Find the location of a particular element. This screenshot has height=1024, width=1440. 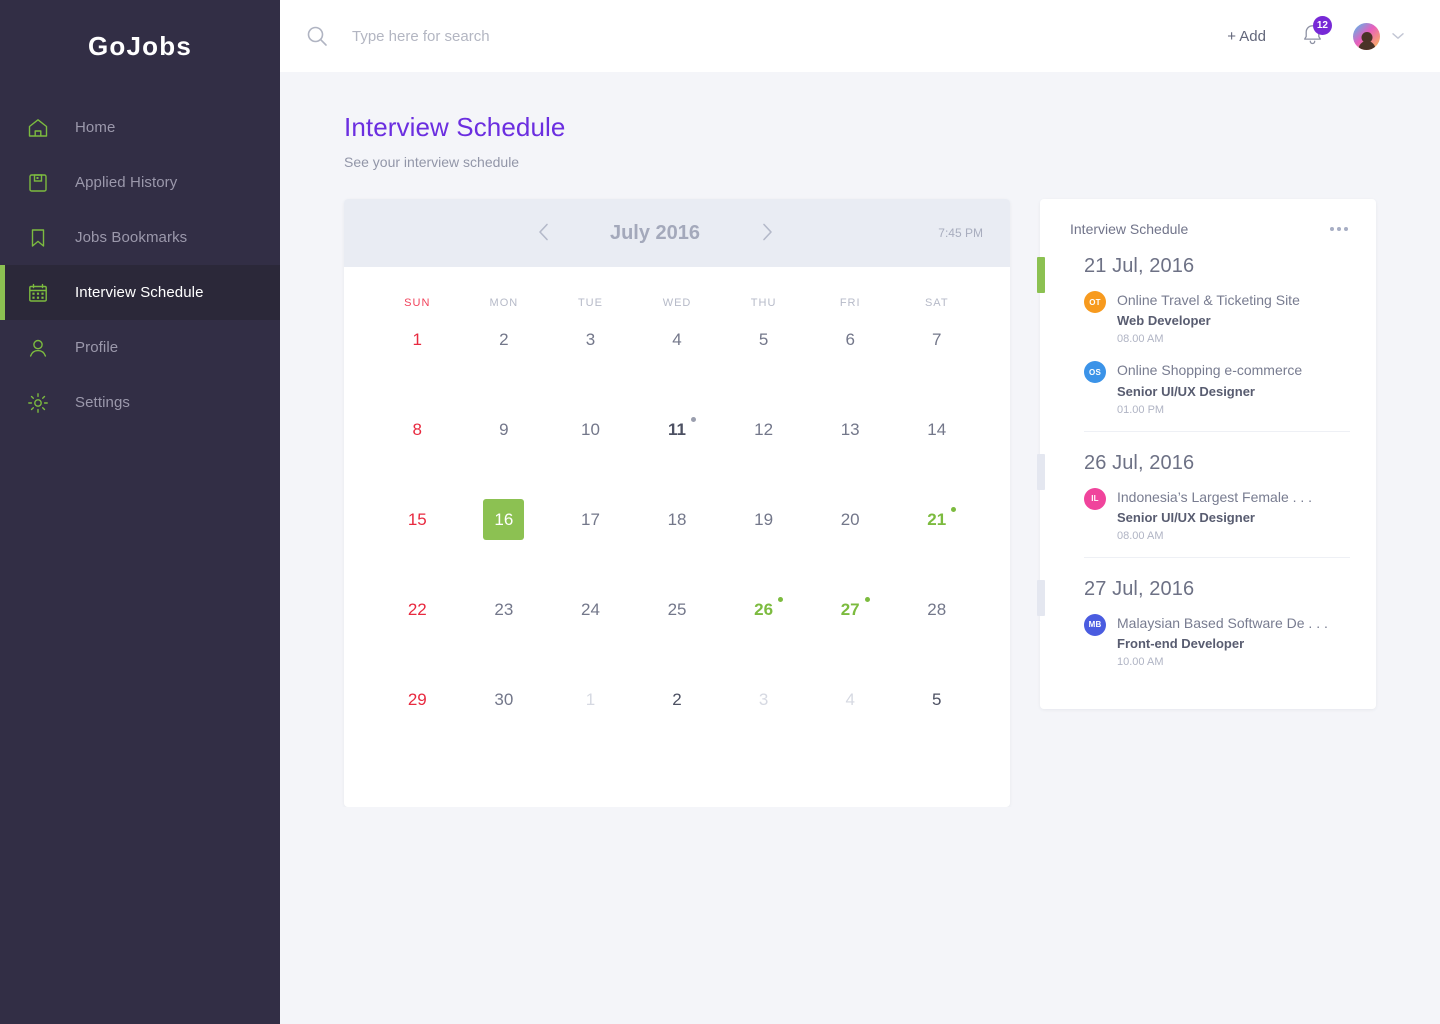

calendar-day-cell: 12 is located at coordinates (763, 458).